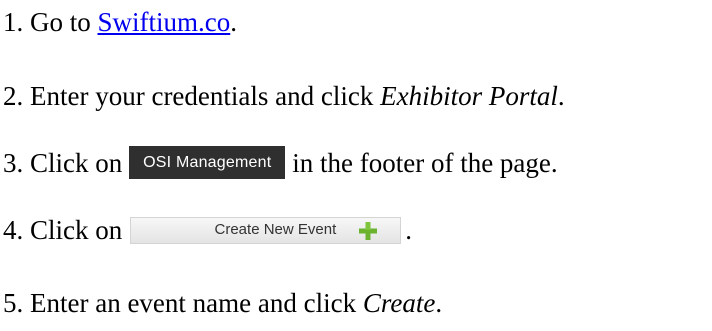 The height and width of the screenshot is (331, 712). I want to click on plus-icon, so click(368, 230).